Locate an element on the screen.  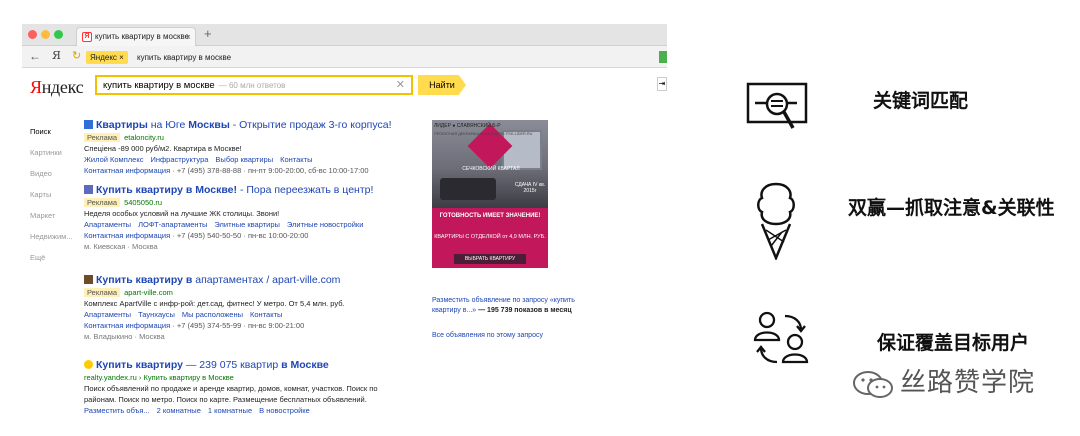
keyword-search-icon is located at coordinates (777, 105).